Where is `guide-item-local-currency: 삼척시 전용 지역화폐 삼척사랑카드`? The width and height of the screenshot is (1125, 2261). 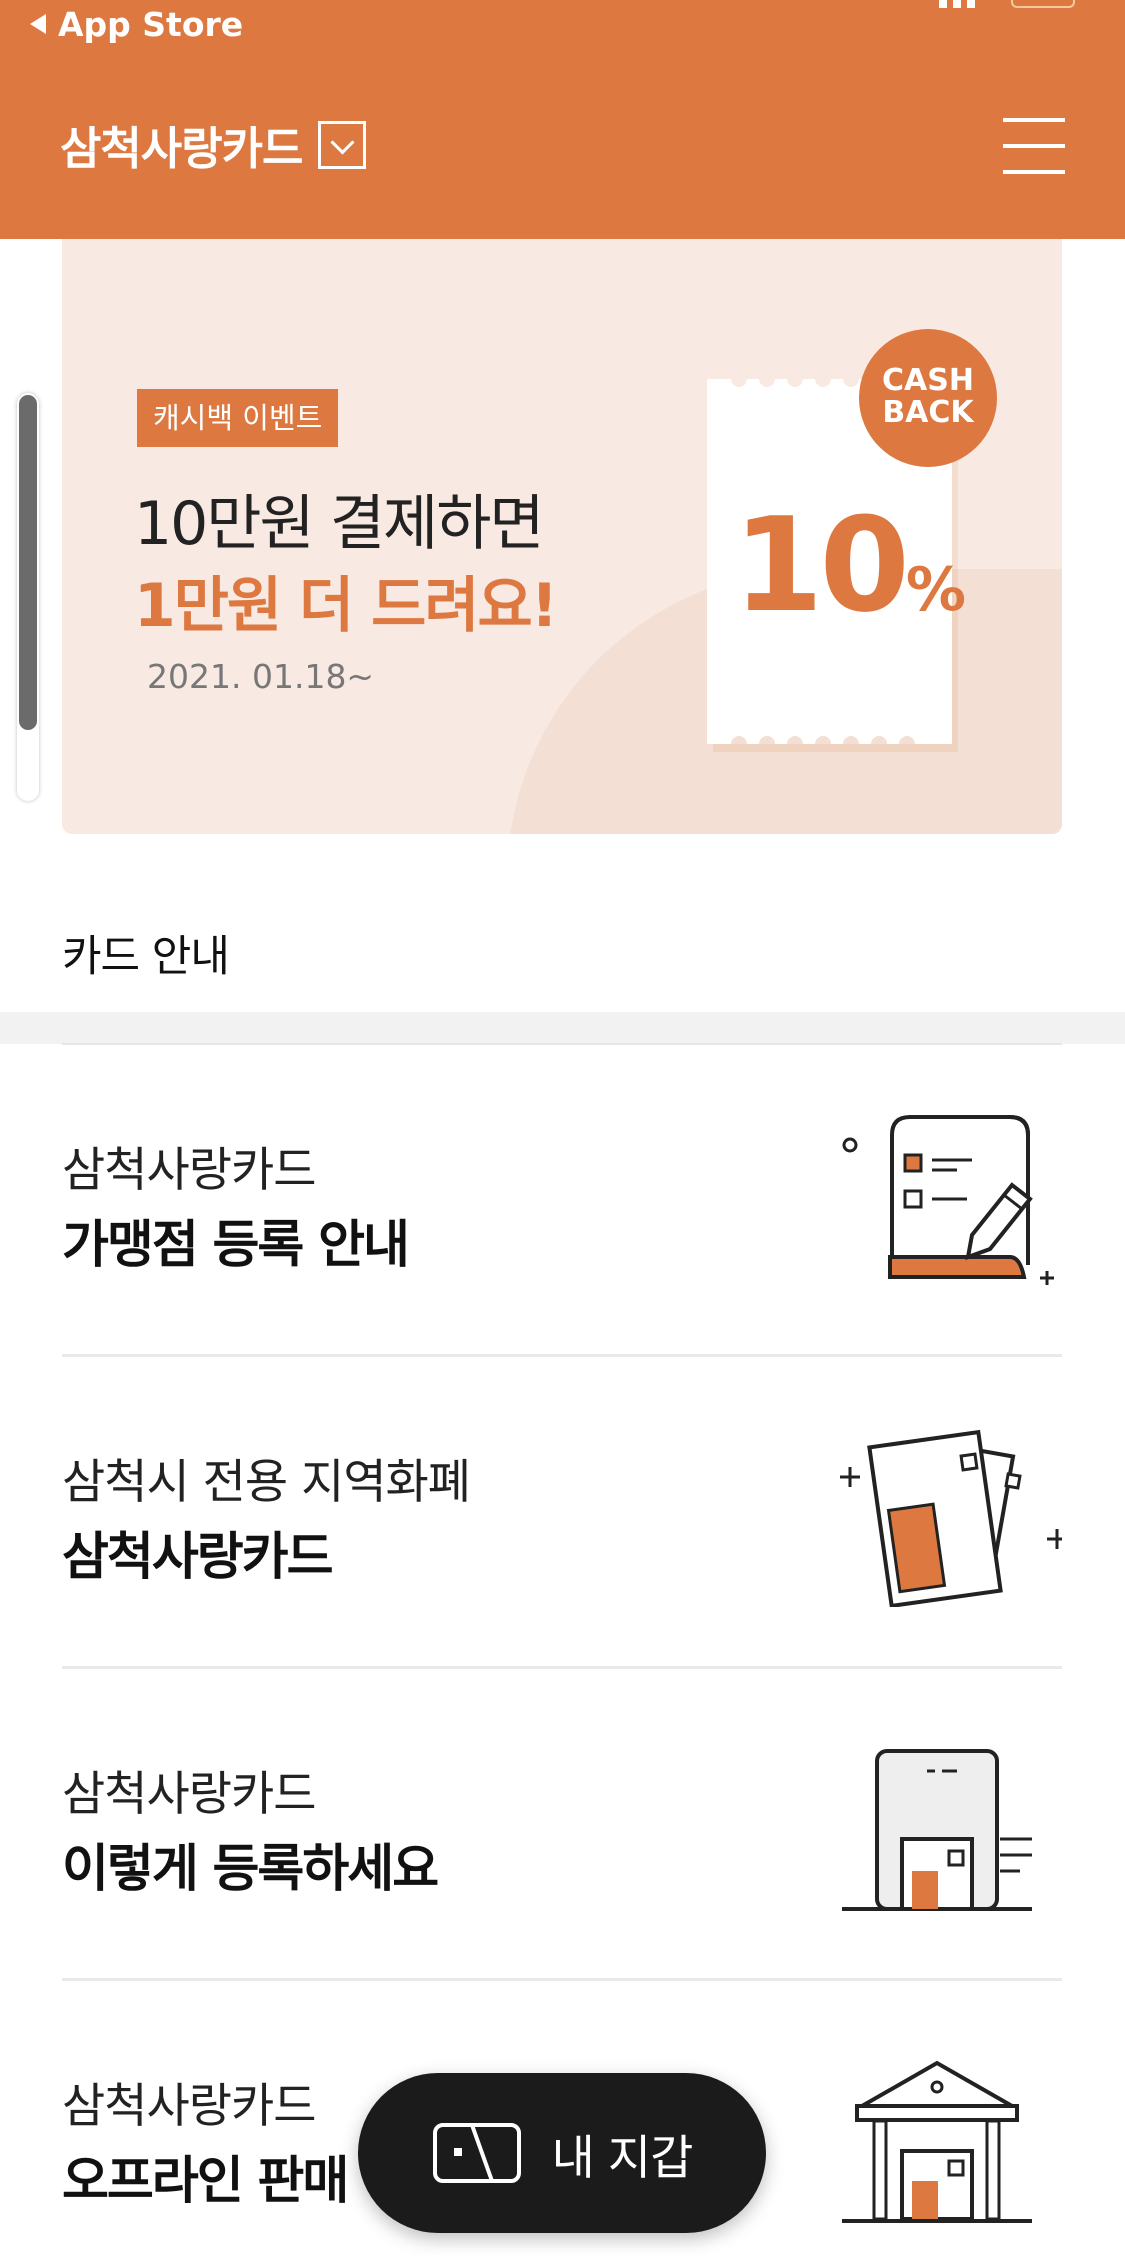
guide-item-local-currency: 삼척시 전용 지역화폐 삼척사랑카드 is located at coordinates (562, 1513).